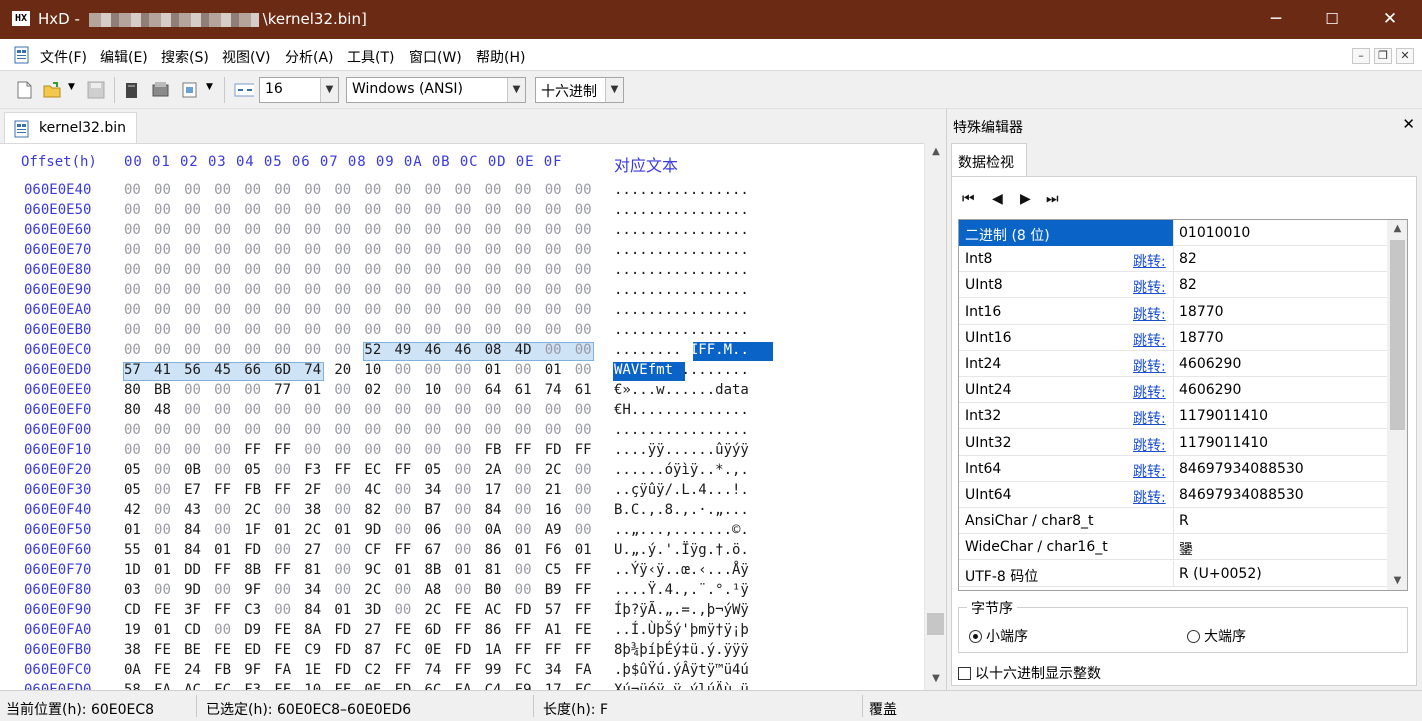 The image size is (1422, 721). Describe the element at coordinates (1405, 56) in the screenshot. I see `mdi-close-button: ✕` at that location.